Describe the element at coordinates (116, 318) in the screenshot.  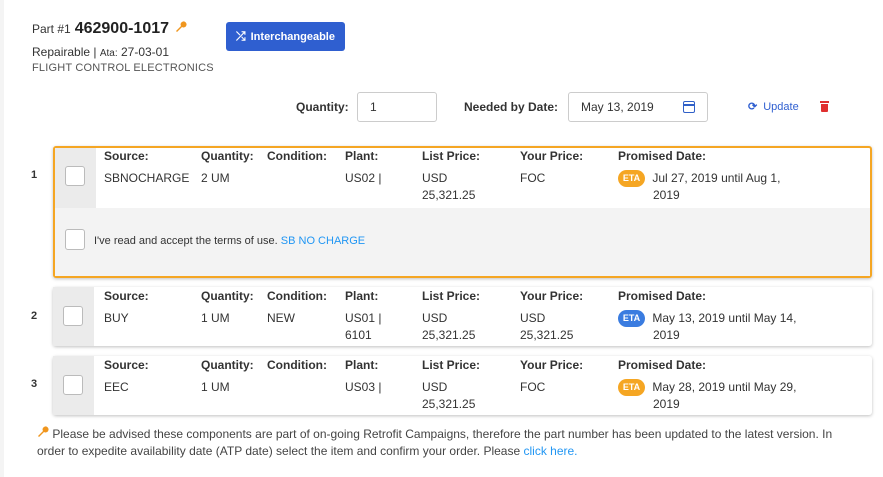
I see `source-value: BUY` at that location.